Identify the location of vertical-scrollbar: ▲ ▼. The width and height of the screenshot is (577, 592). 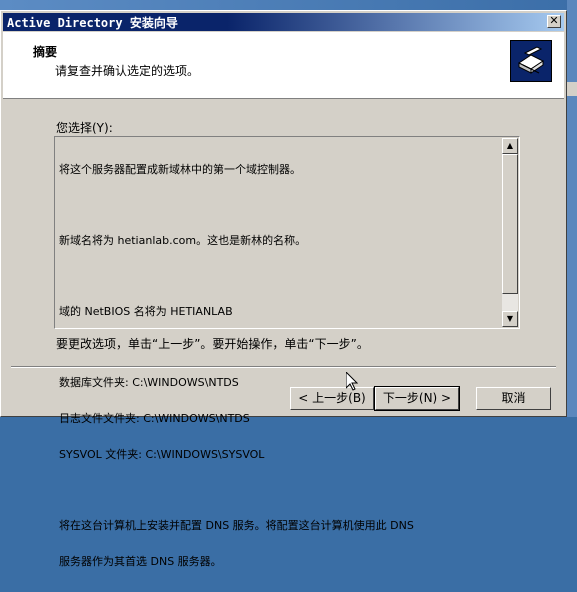
(510, 232).